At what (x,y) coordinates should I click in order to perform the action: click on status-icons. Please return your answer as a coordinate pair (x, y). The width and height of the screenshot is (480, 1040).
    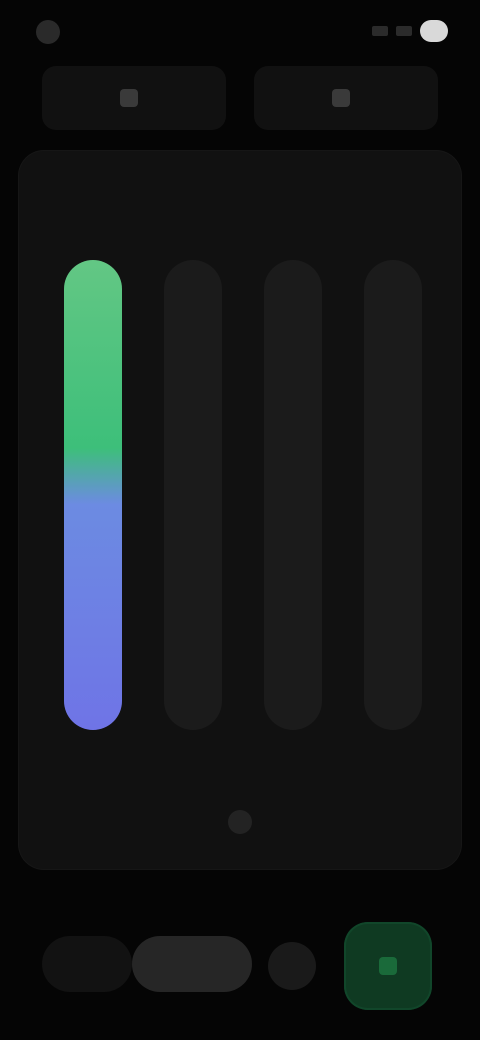
    Looking at the image, I should click on (410, 31).